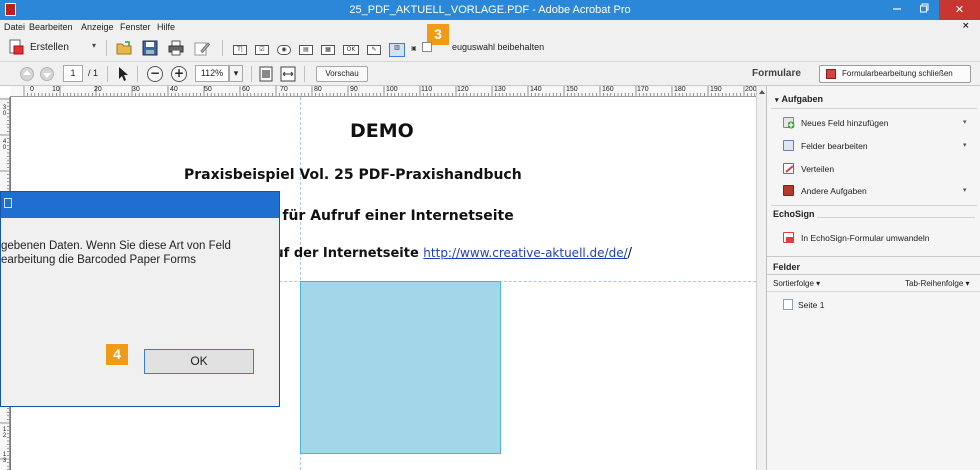 The height and width of the screenshot is (470, 980). Describe the element at coordinates (937, 283) in the screenshot. I see `tab-order-dropdown: Tab-Reihenfolge ▾` at that location.